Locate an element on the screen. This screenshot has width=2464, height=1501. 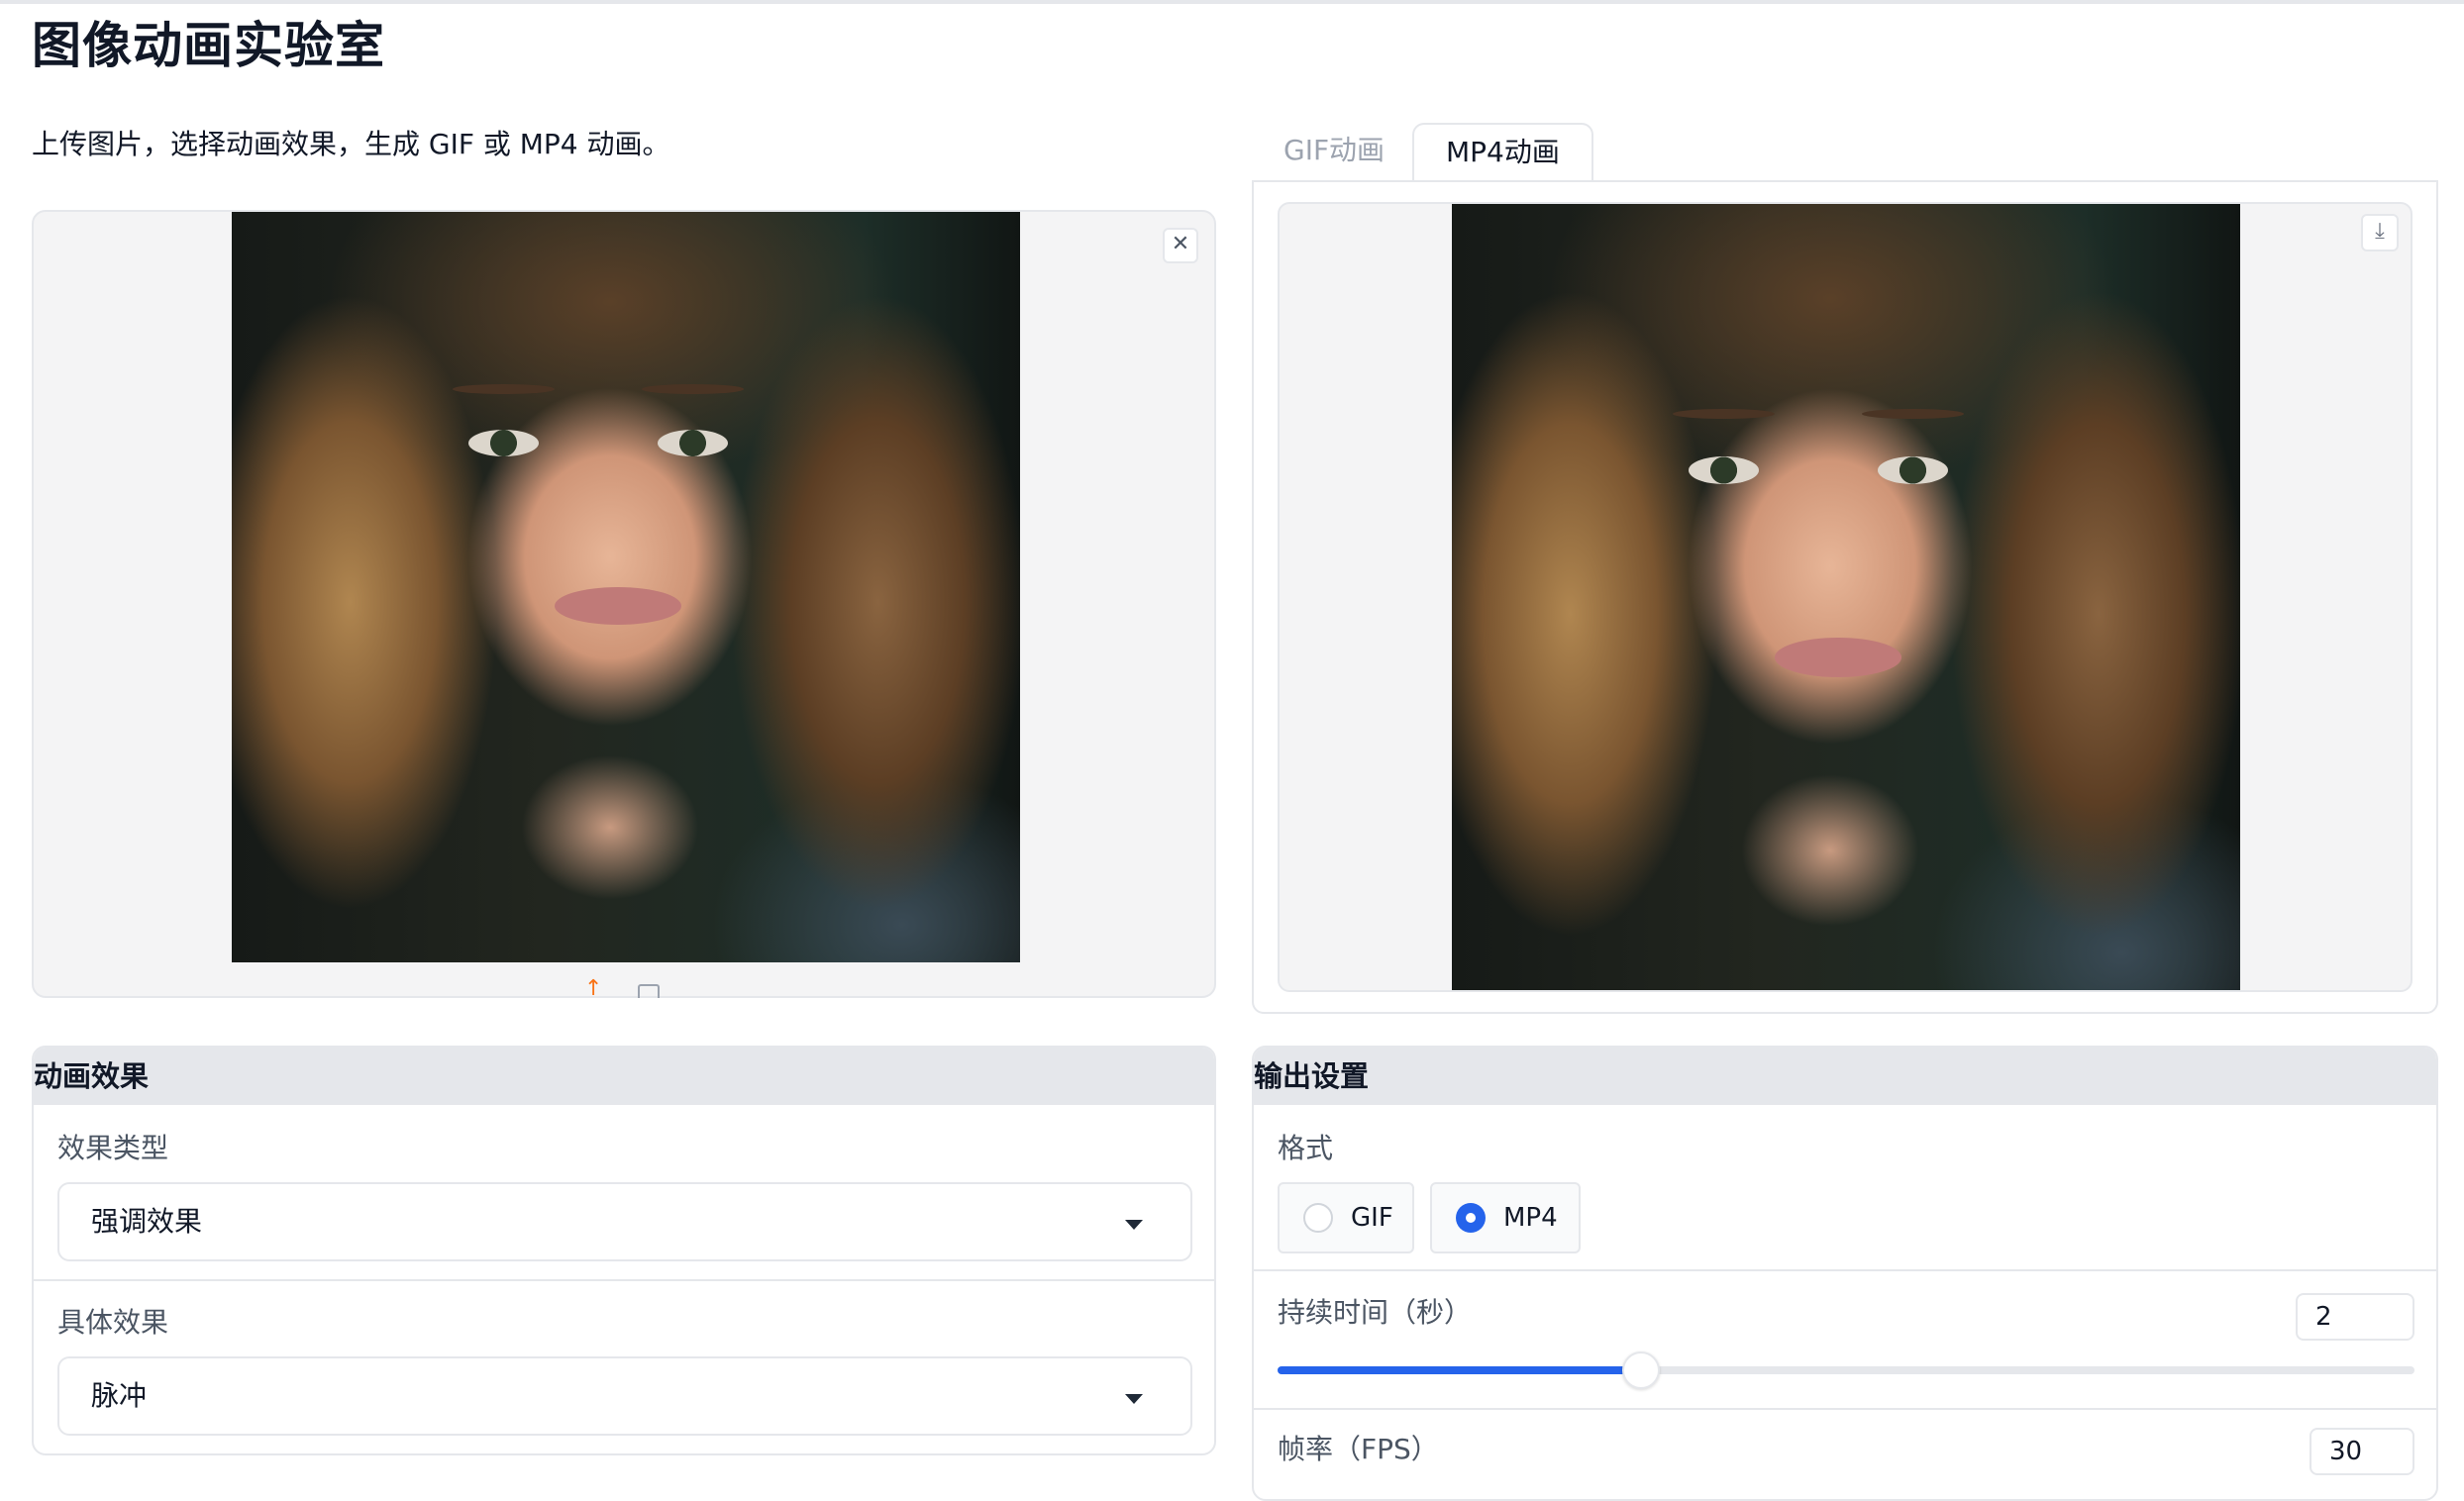
duration-number-input: 2 is located at coordinates (2355, 1317).